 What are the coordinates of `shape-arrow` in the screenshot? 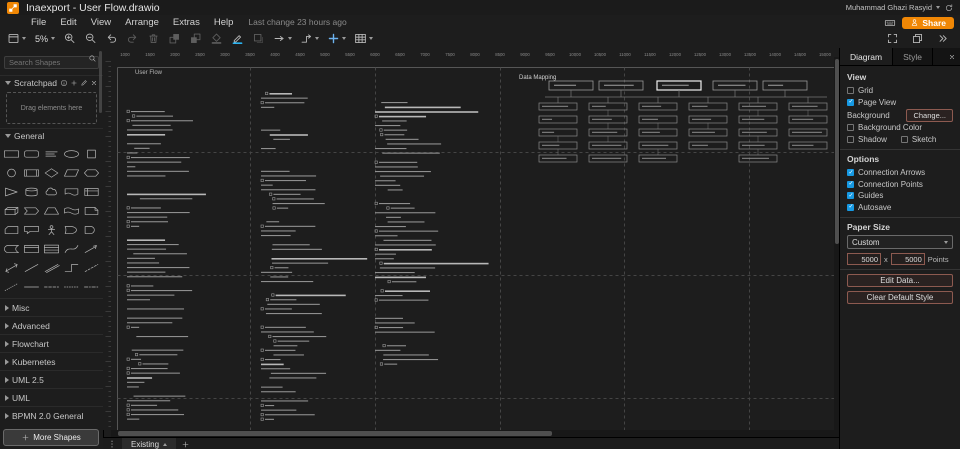 It's located at (91, 248).